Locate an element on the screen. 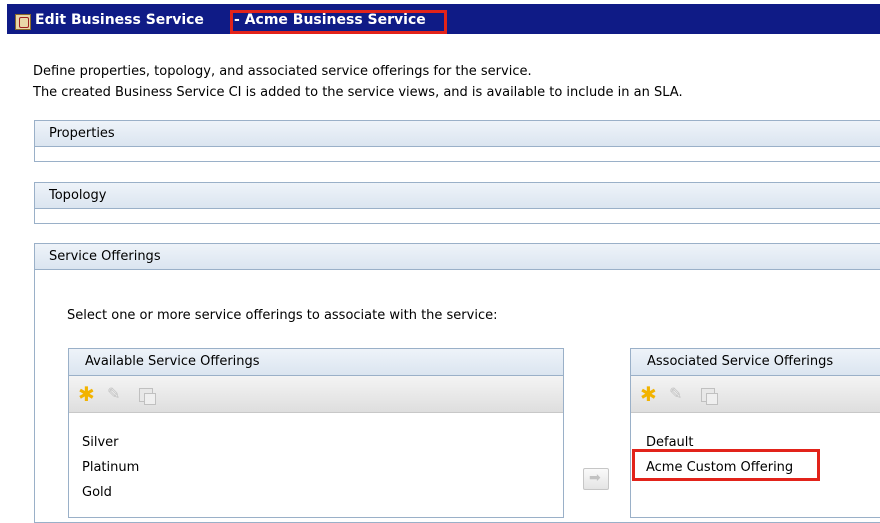  associated-offerings-header: Associated Service Offerings is located at coordinates (755, 362).